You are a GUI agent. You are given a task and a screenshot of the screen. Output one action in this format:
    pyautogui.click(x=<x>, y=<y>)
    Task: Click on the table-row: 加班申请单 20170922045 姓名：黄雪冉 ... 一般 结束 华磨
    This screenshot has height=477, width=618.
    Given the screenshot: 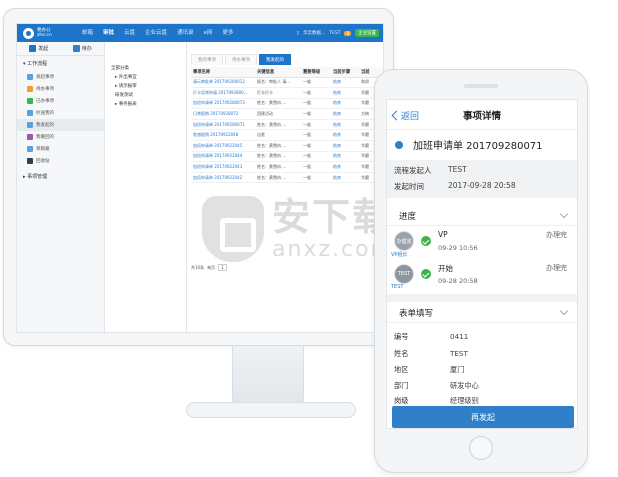 What is the action you would take?
    pyautogui.click(x=287, y=146)
    